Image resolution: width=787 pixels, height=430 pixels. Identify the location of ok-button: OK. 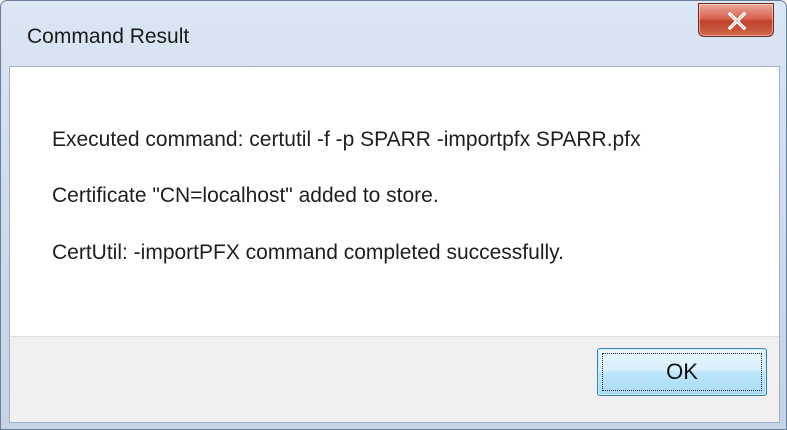
(682, 372).